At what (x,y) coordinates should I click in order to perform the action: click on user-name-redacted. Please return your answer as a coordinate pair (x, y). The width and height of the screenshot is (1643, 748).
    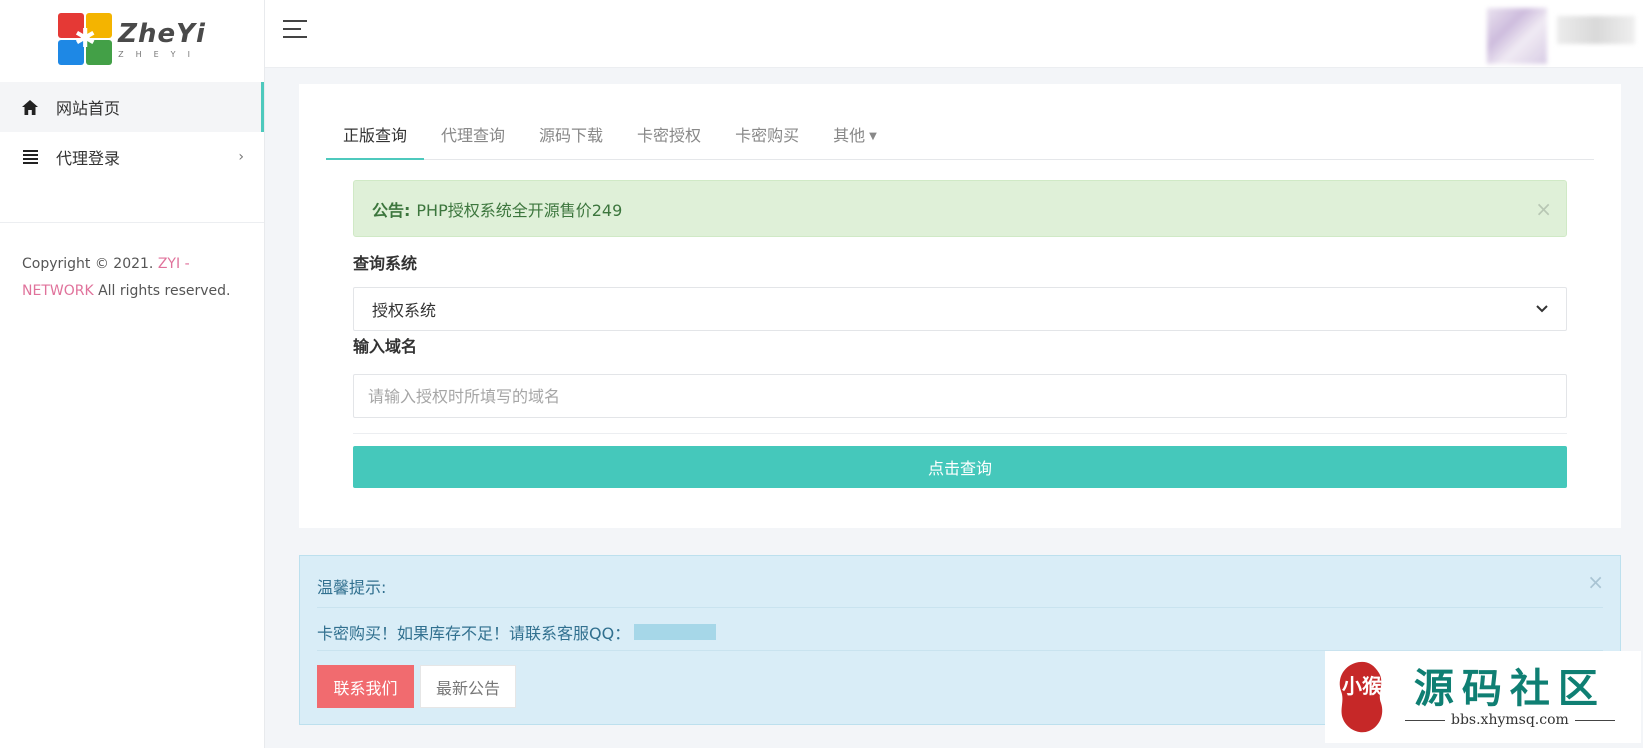
    Looking at the image, I should click on (1596, 30).